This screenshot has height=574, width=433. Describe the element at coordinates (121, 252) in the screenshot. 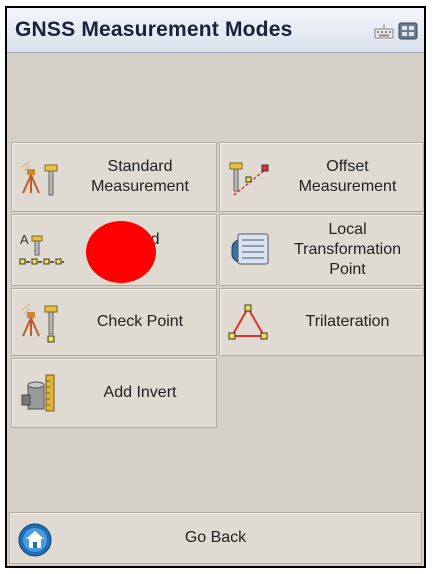

I see `redaction-mark` at that location.